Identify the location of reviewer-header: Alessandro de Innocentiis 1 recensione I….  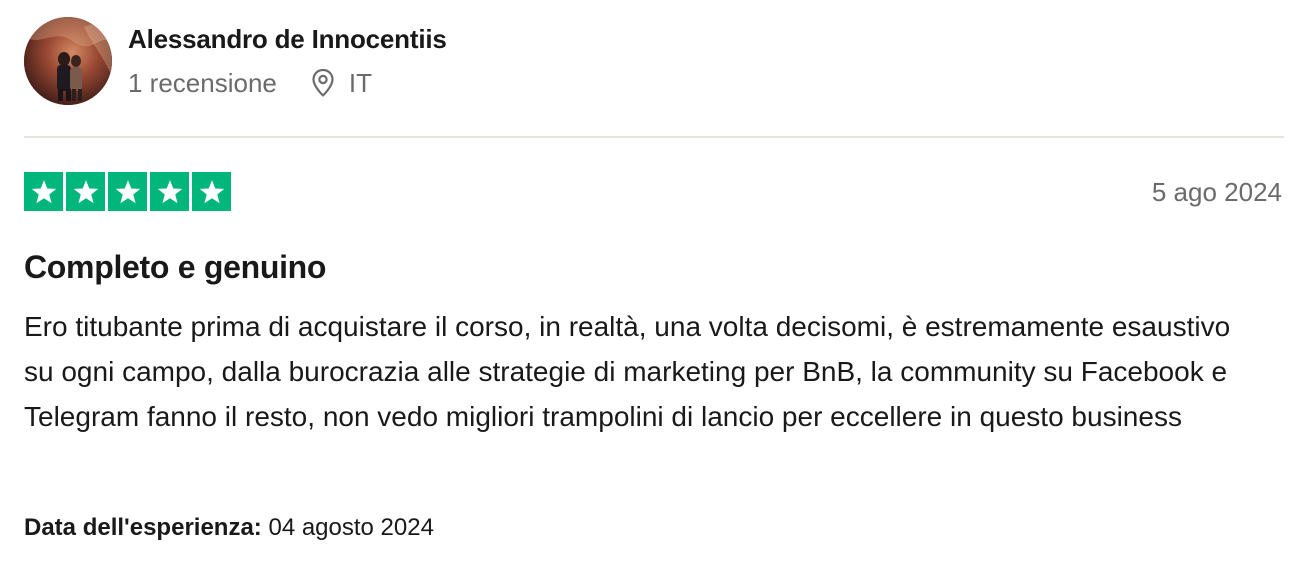
(235, 62).